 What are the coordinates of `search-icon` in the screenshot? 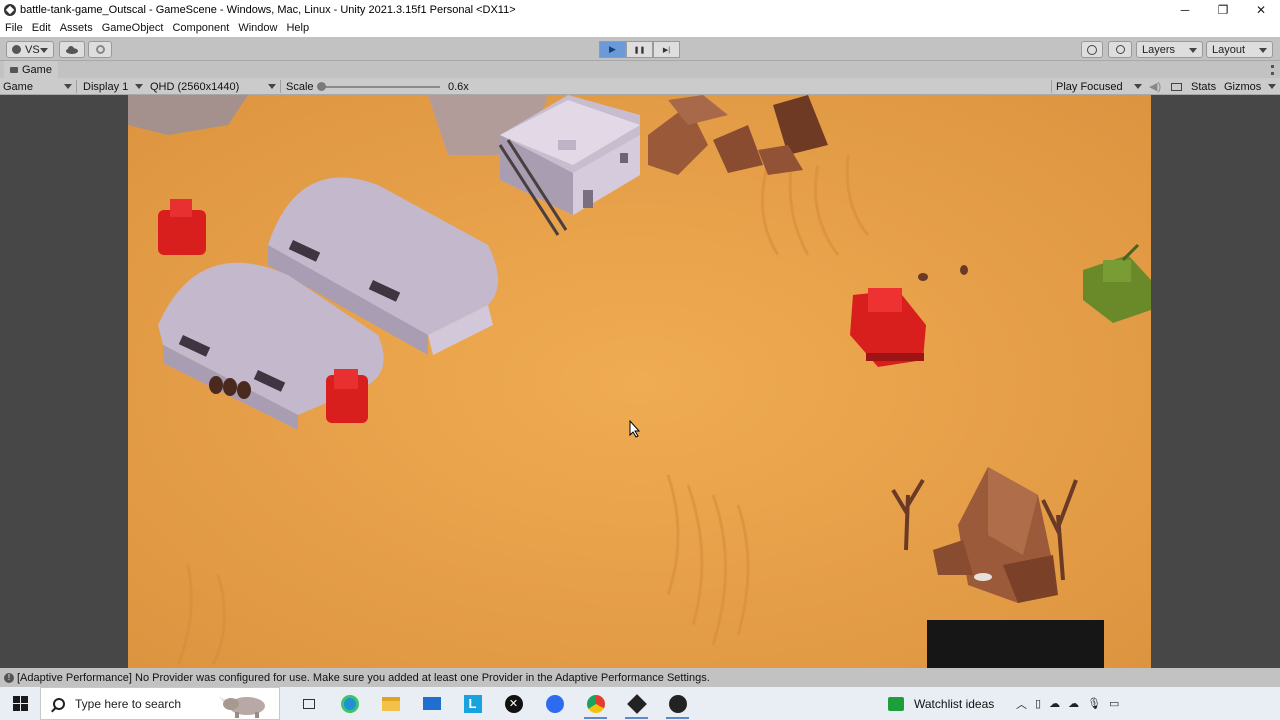 It's located at (59, 703).